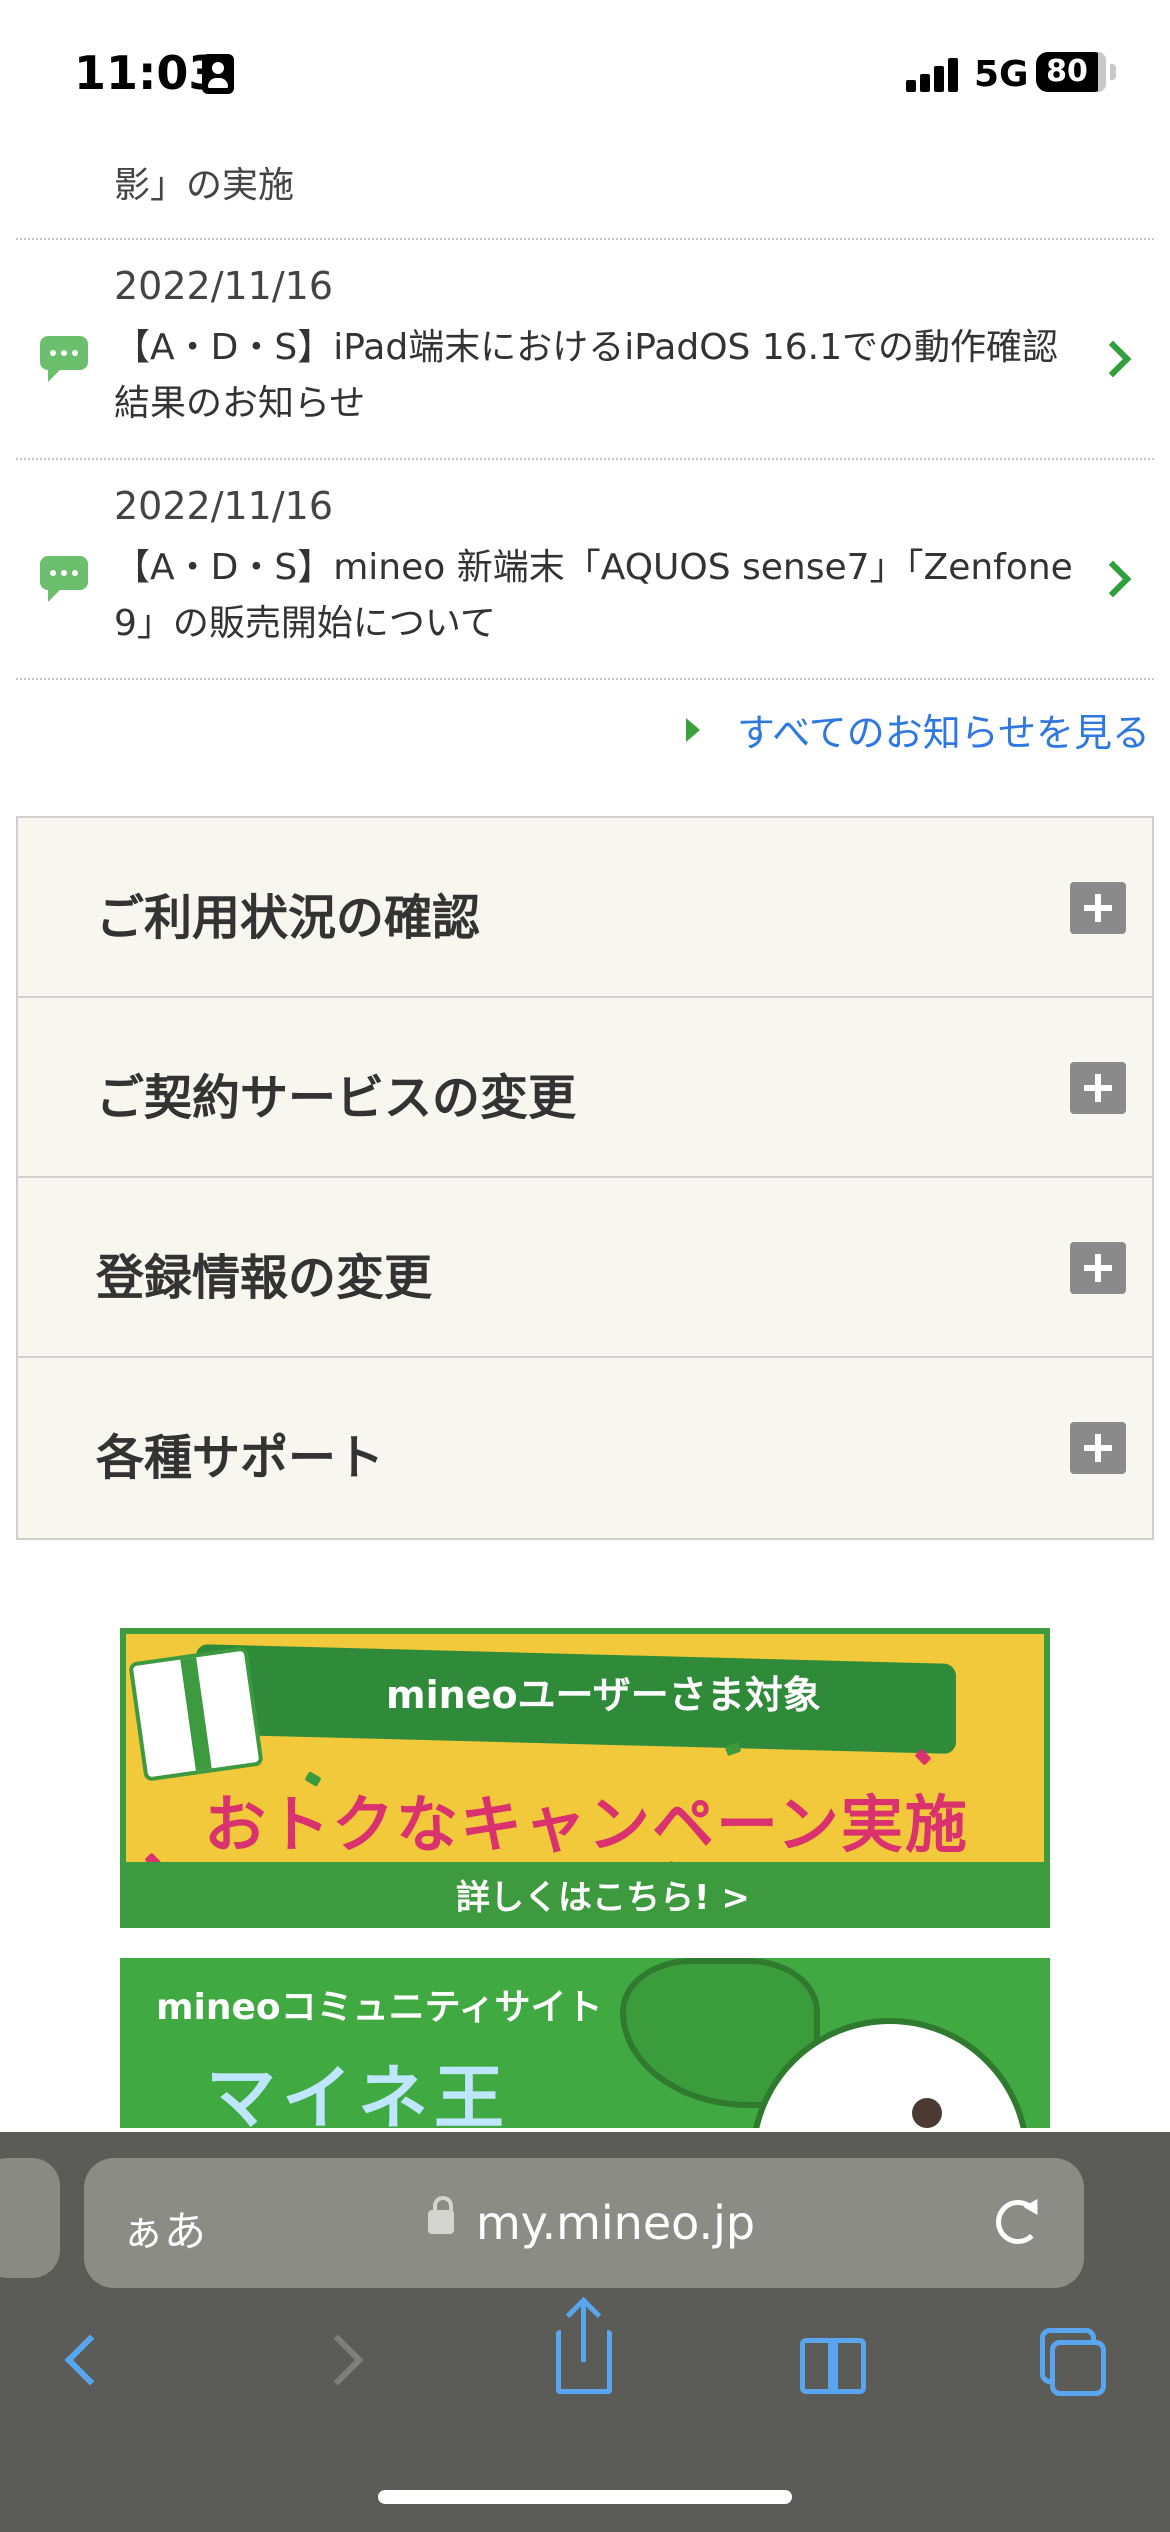 The height and width of the screenshot is (2532, 1170). Describe the element at coordinates (240, 1458) in the screenshot. I see `menu-label: 各種サポート` at that location.